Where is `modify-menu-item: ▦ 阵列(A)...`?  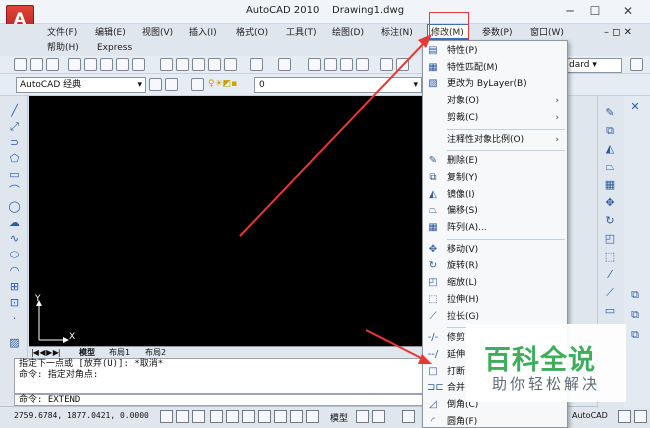
modify-menu-item: ▦ 阵列(A)... is located at coordinates (495, 228).